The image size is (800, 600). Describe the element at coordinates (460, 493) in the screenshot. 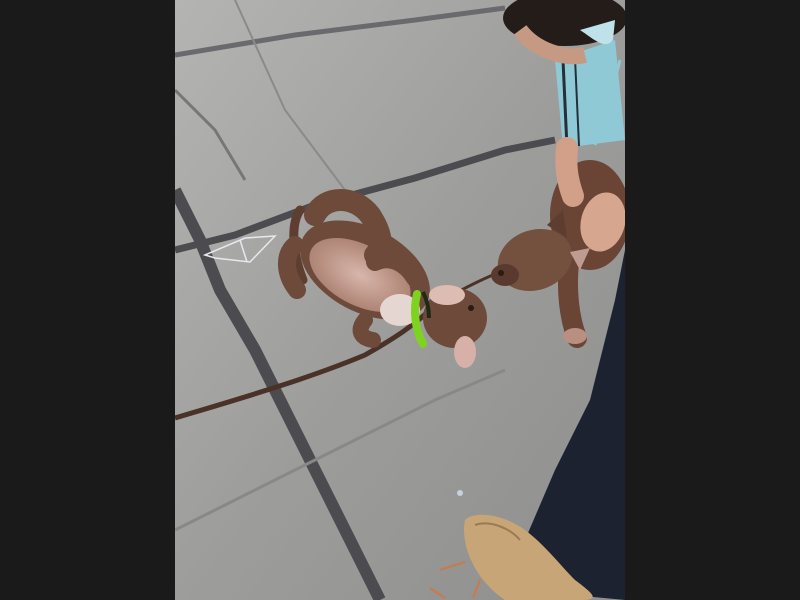

I see `floor-speck` at that location.